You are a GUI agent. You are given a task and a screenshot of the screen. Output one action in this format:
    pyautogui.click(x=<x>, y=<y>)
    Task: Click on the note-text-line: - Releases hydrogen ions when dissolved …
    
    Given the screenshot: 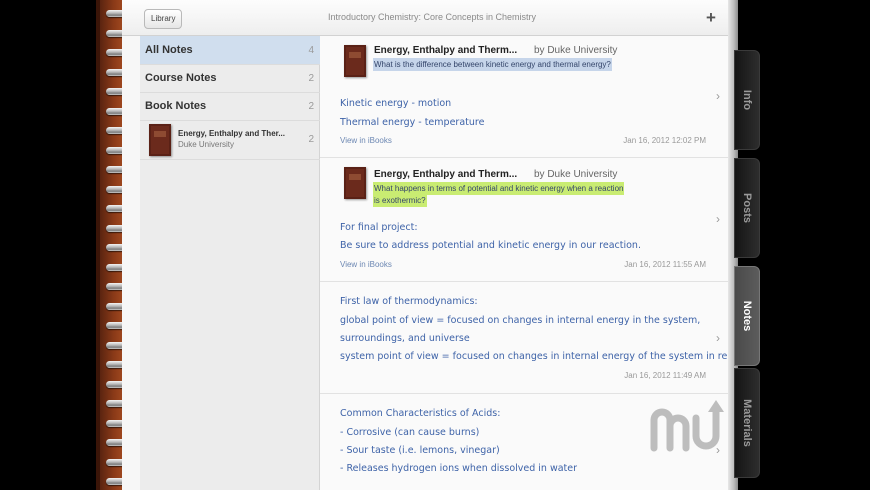 What is the action you would take?
    pyautogui.click(x=459, y=468)
    